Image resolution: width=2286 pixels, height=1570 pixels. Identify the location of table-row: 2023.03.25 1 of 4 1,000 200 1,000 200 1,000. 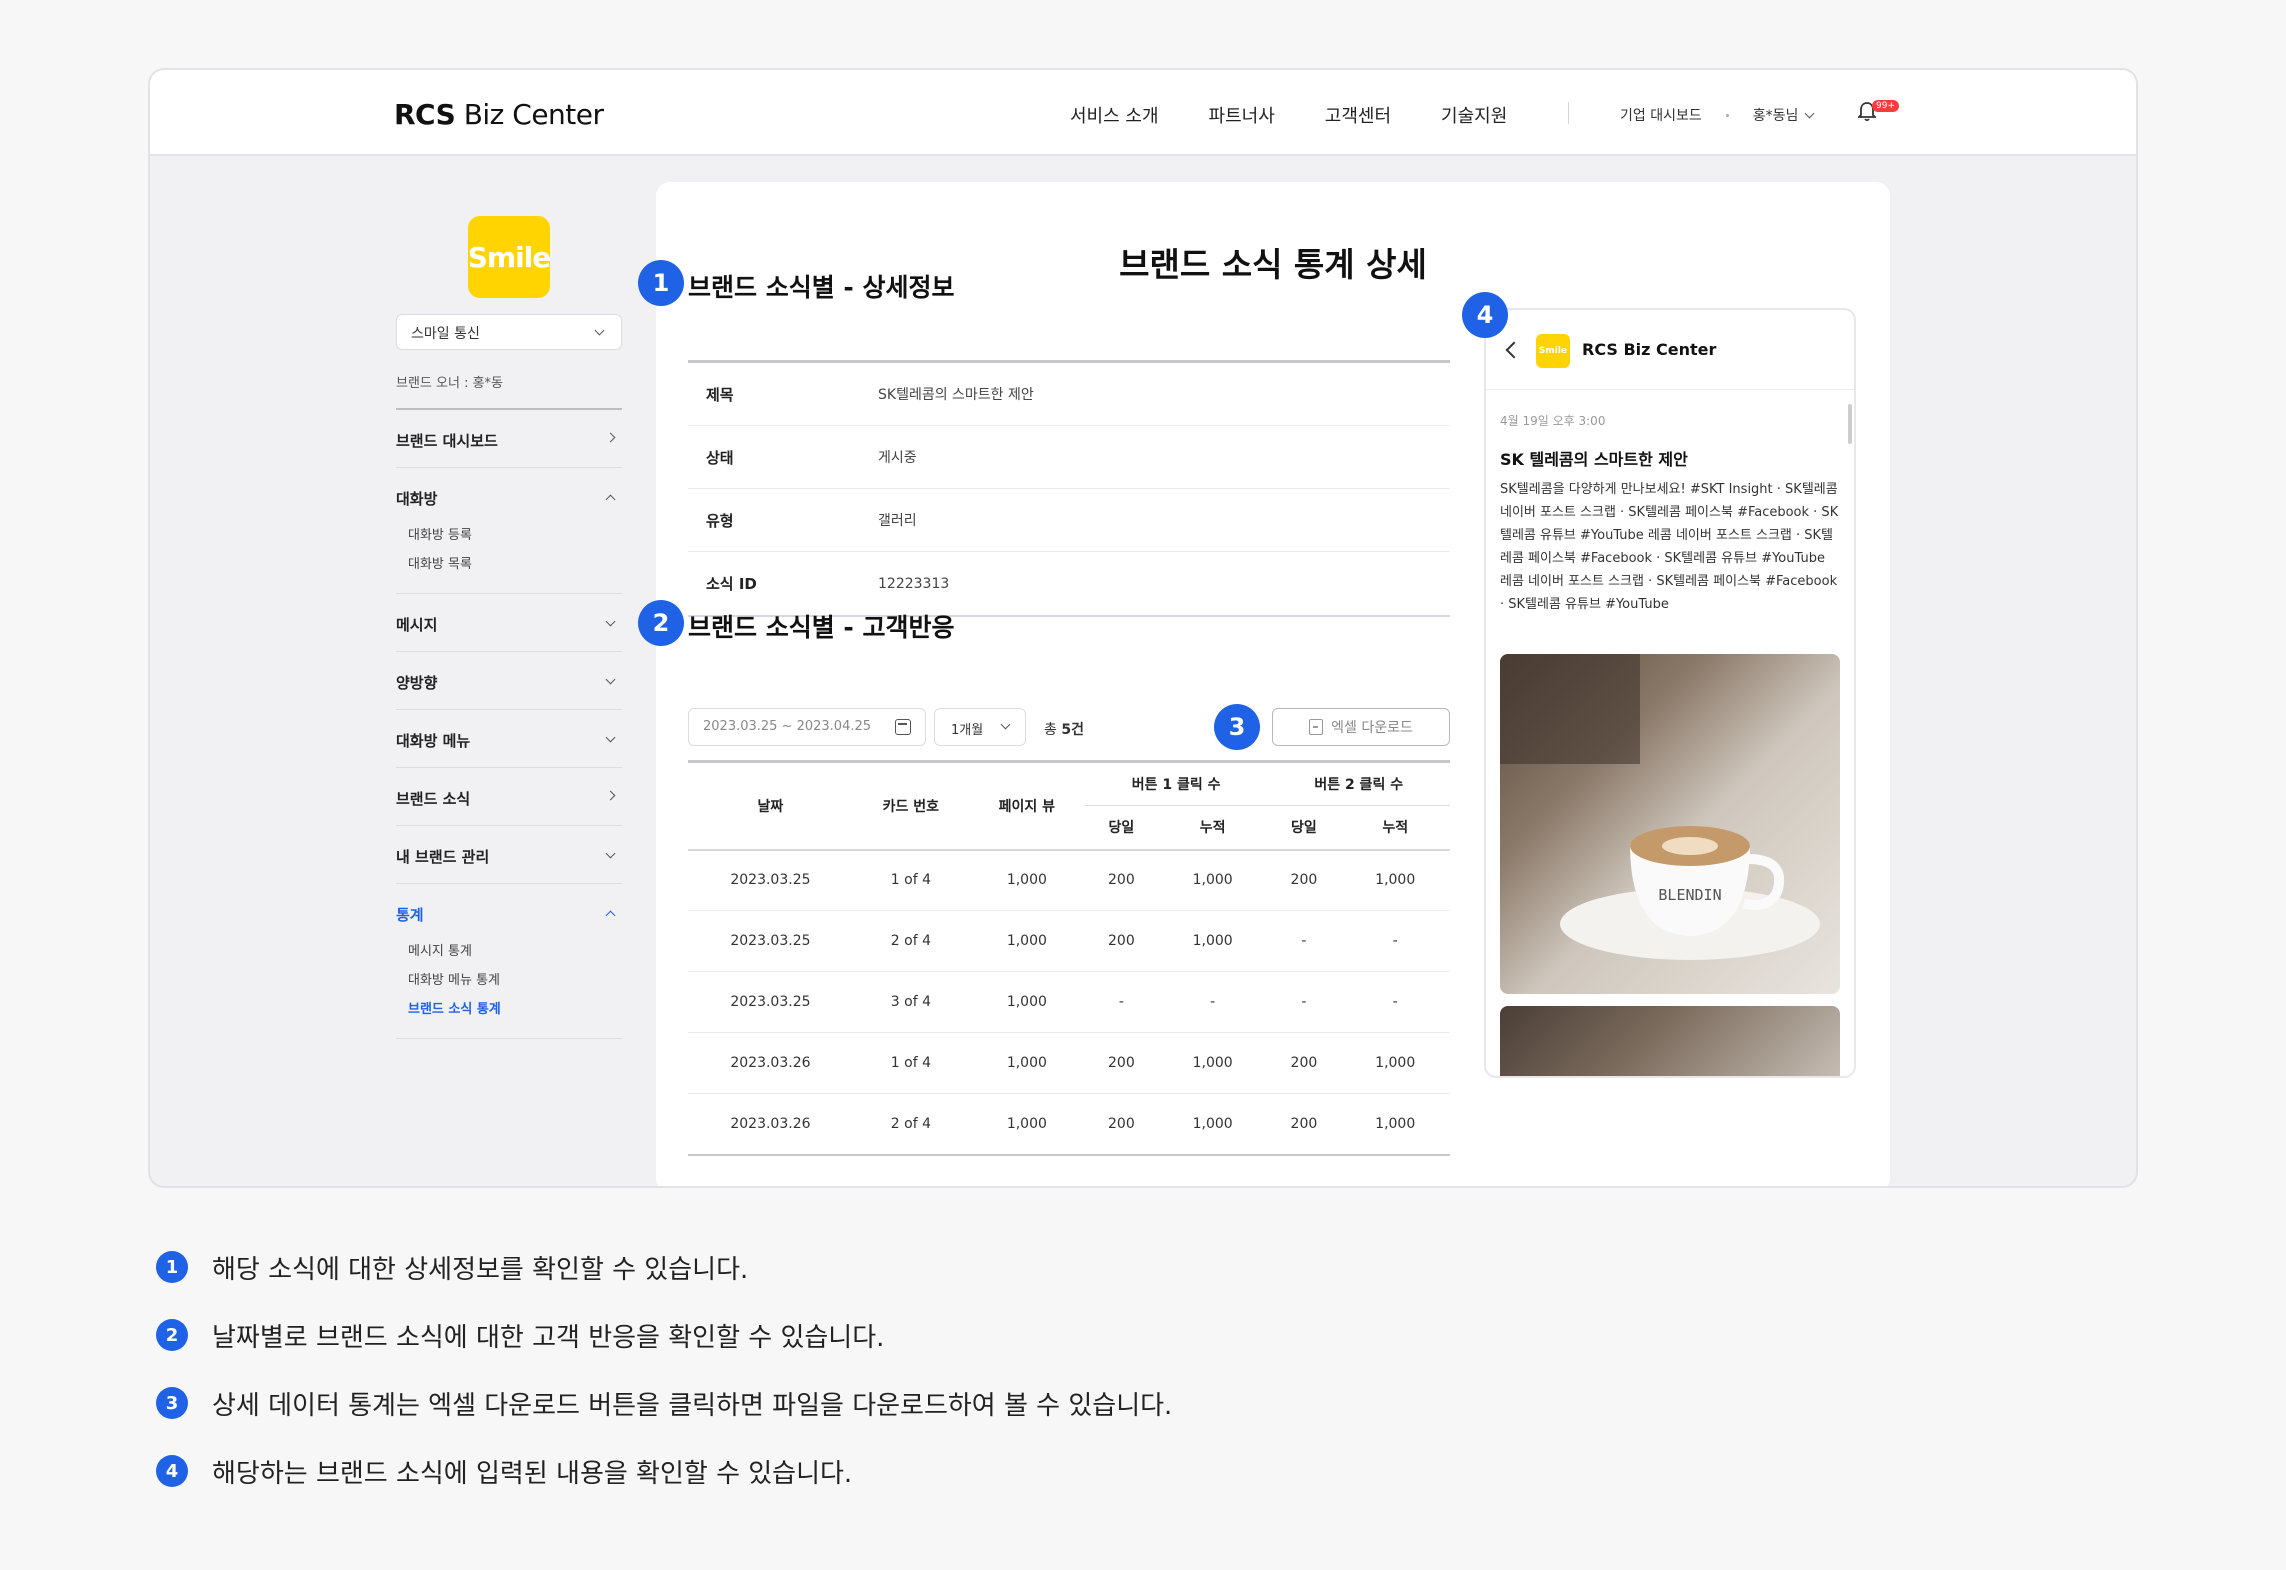
(1069, 880).